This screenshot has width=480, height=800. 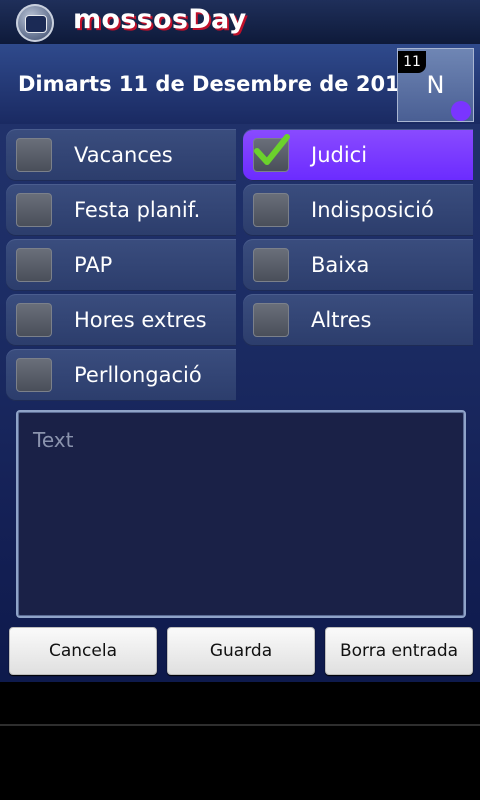 I want to click on checkbox-festa-planif: Festa planif., so click(x=121, y=210).